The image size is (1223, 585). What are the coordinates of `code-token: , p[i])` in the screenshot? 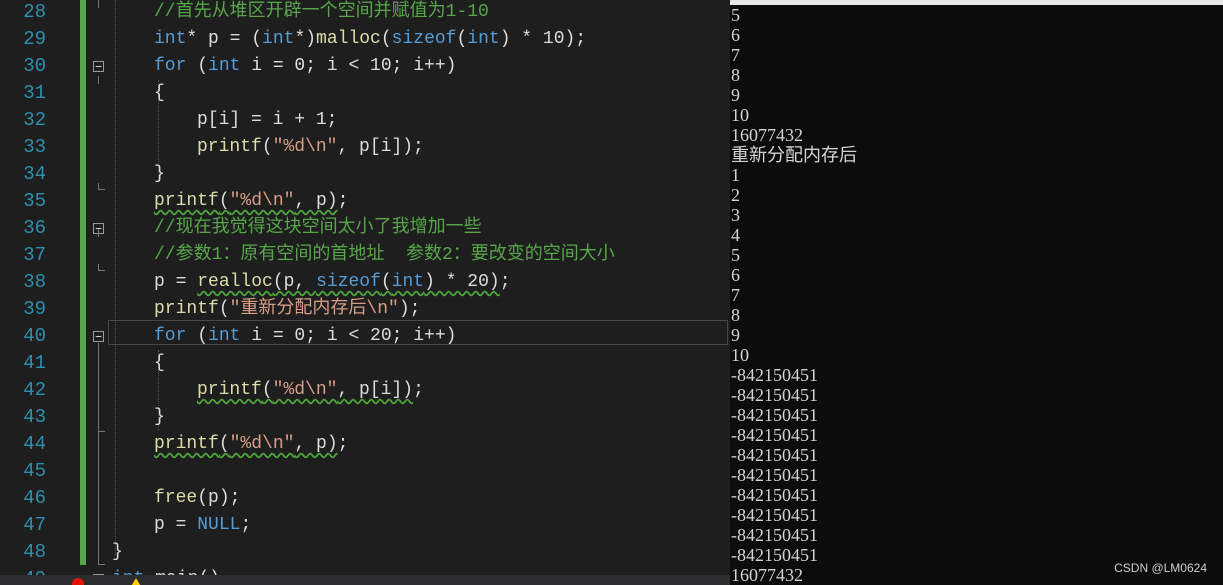 It's located at (375, 390).